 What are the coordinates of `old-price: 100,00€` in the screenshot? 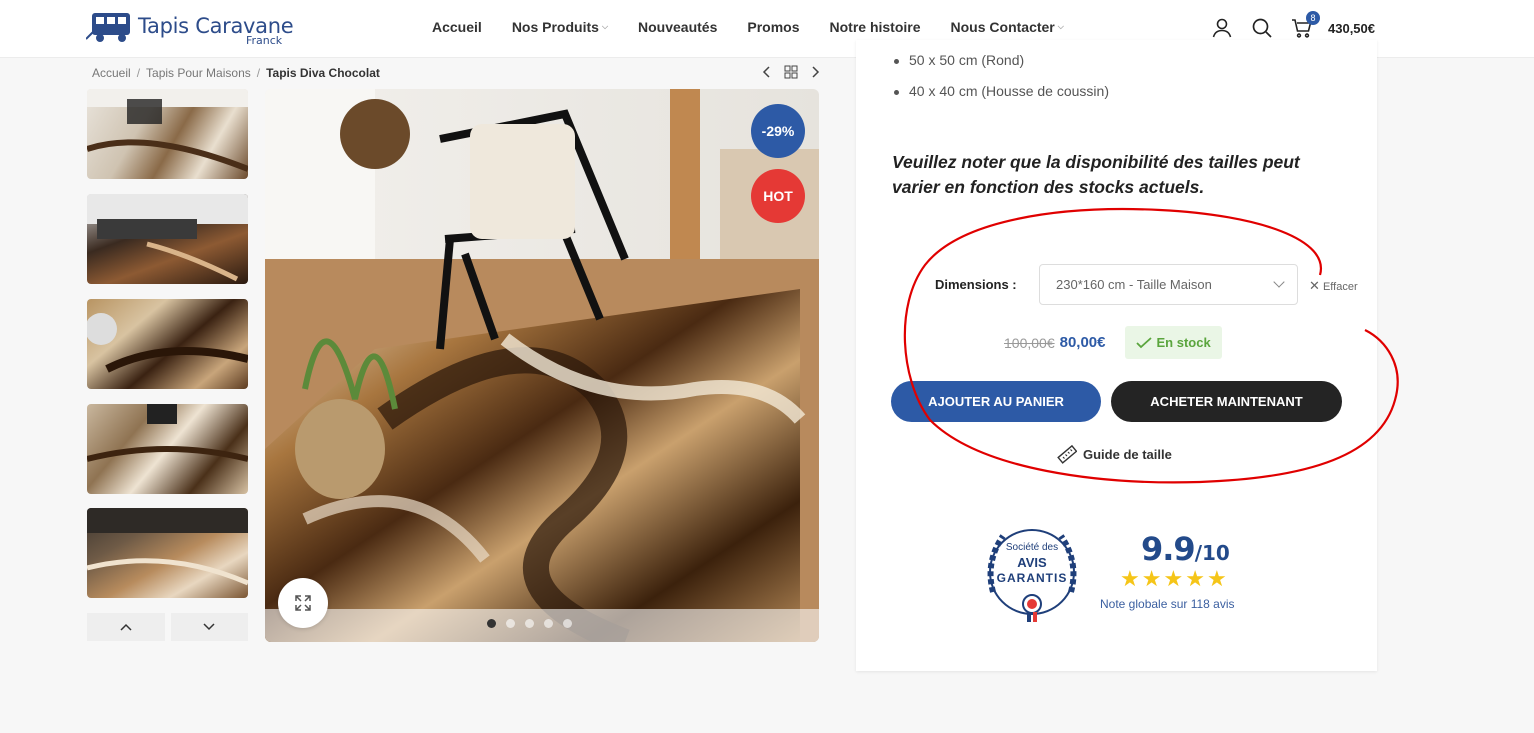 It's located at (1029, 342).